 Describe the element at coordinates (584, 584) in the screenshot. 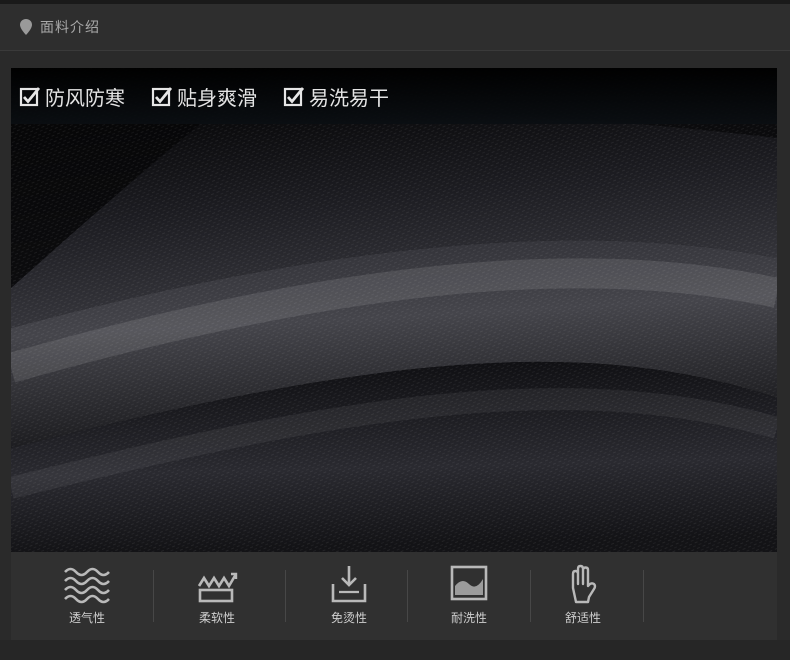

I see `hand-icon` at that location.